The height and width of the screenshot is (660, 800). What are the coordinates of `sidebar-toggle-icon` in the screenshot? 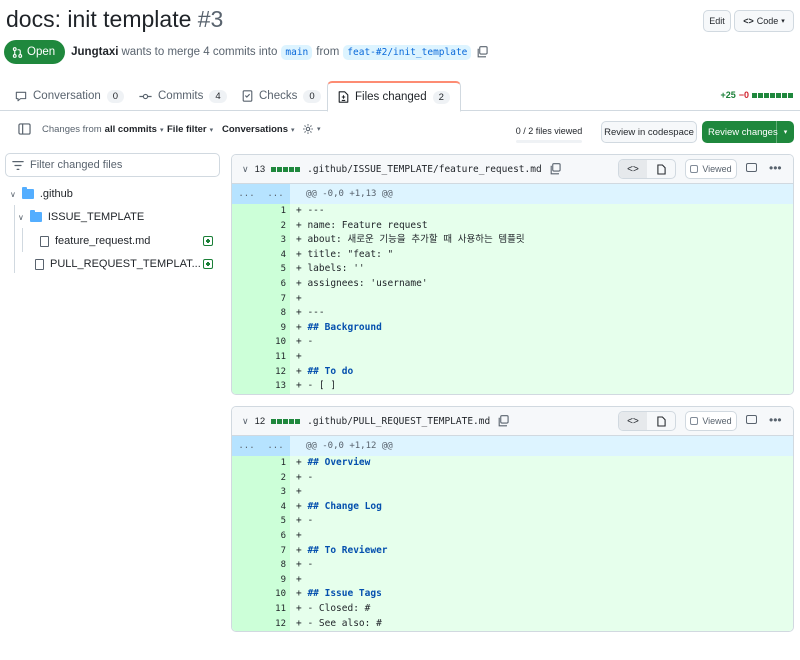 It's located at (24, 129).